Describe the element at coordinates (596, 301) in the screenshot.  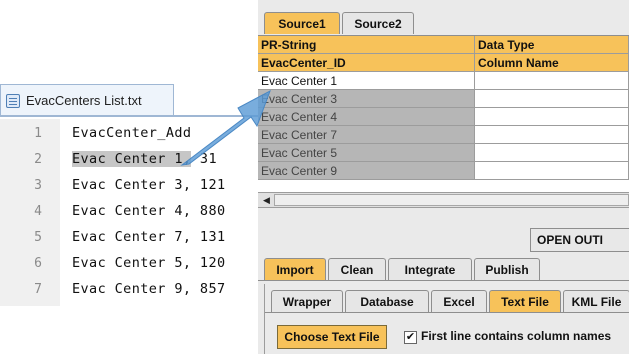
I see `tab-kml-file: KML File` at that location.